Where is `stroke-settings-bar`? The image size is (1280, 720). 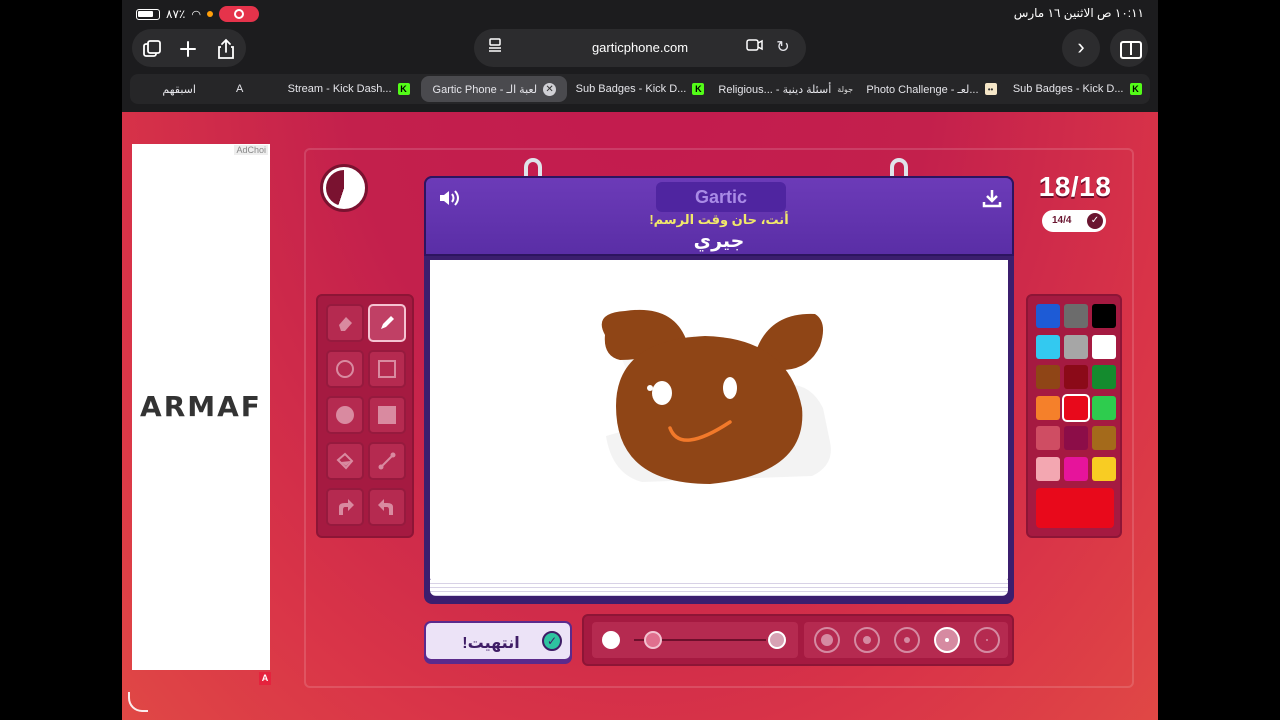
stroke-settings-bar is located at coordinates (798, 640).